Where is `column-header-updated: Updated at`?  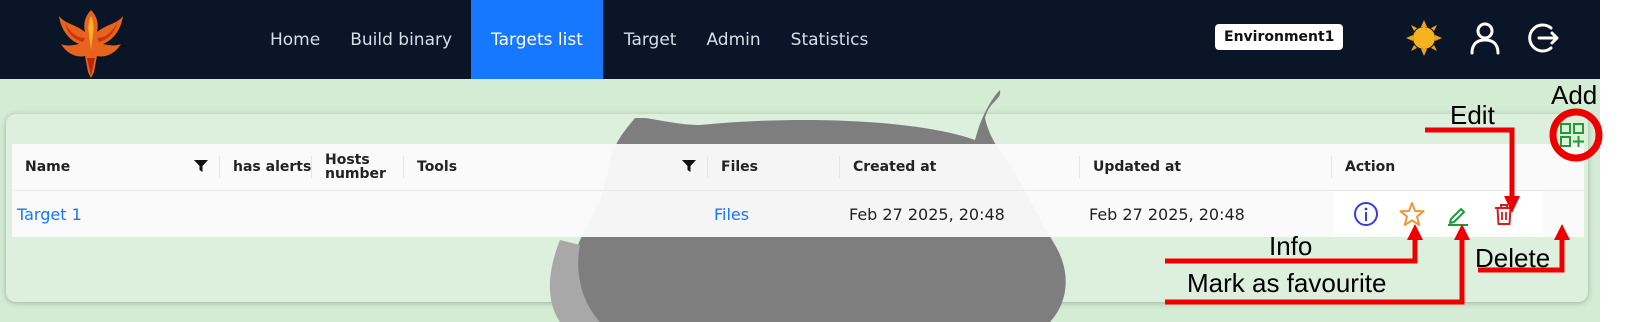 column-header-updated: Updated at is located at coordinates (1206, 167).